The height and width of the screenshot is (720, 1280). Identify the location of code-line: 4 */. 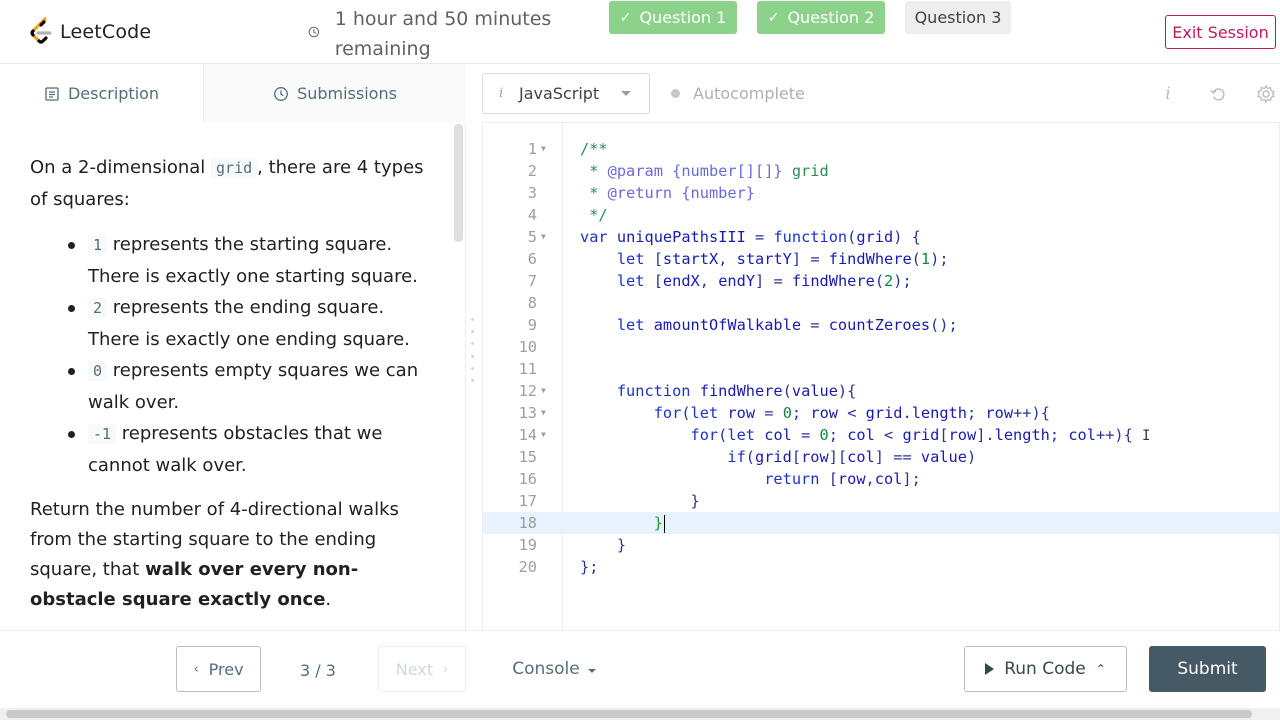
(881, 215).